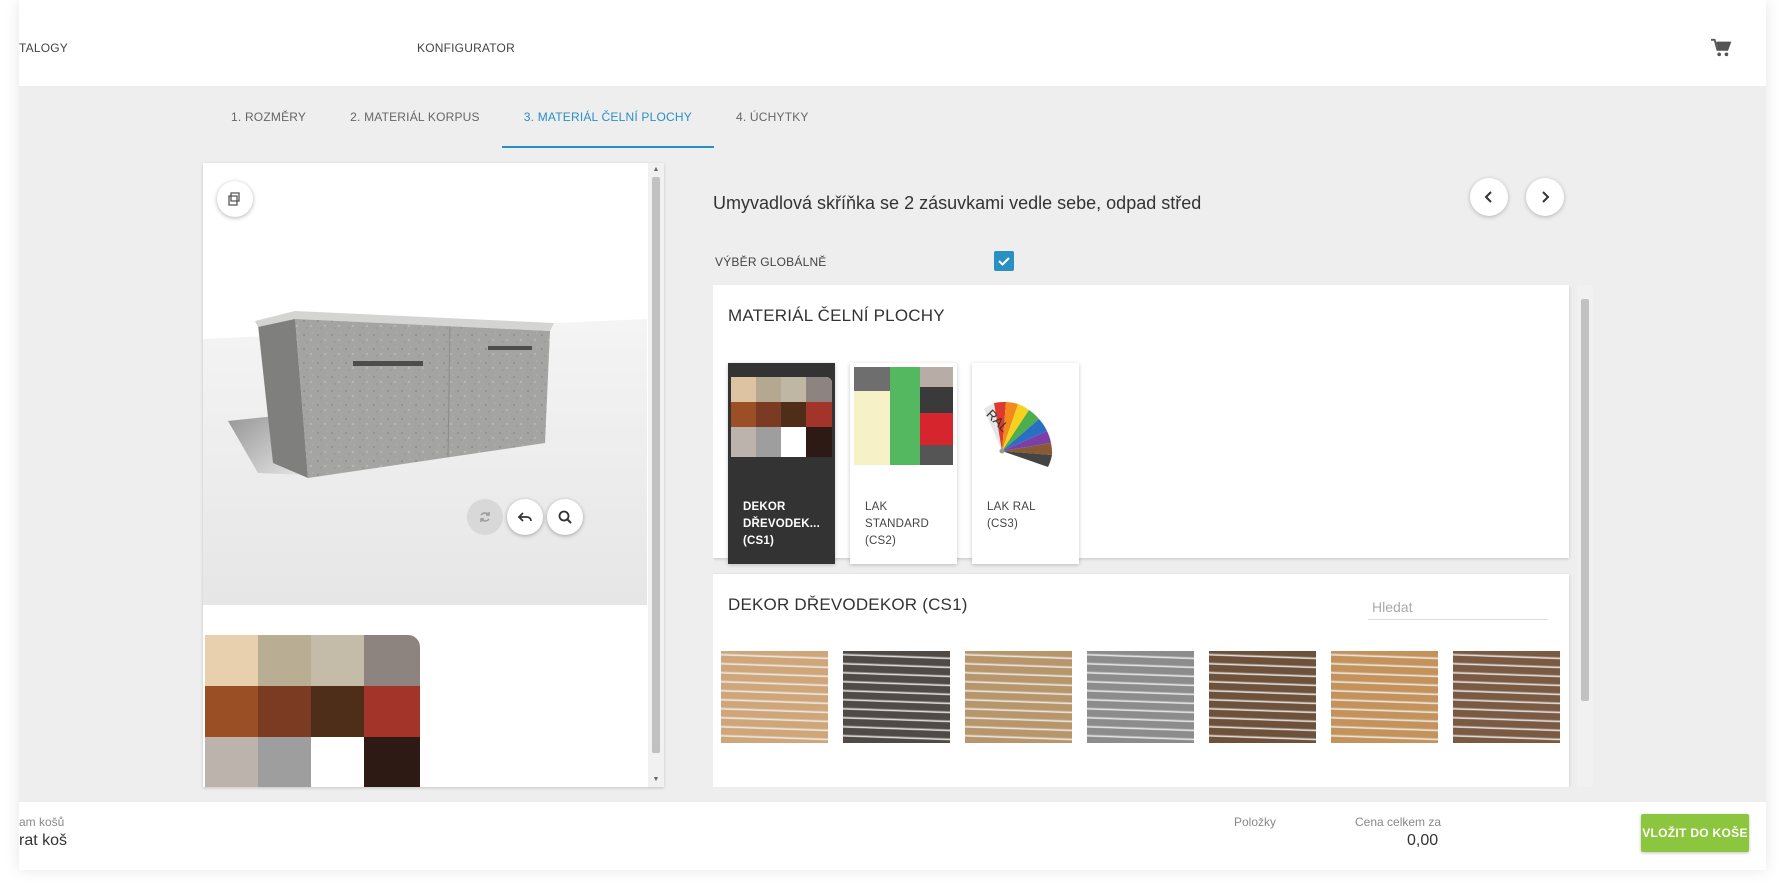 The height and width of the screenshot is (890, 1784). What do you see at coordinates (656, 465) in the screenshot?
I see `viewer-scrollbar-thumb` at bounding box center [656, 465].